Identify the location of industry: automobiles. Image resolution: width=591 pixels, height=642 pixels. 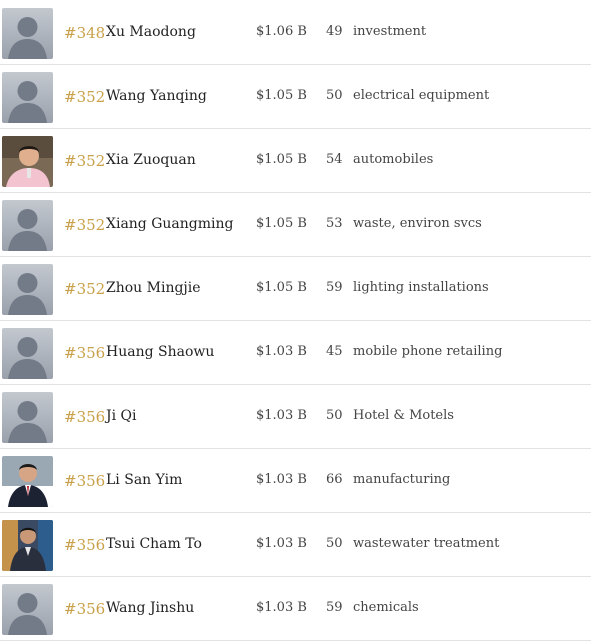
(393, 159).